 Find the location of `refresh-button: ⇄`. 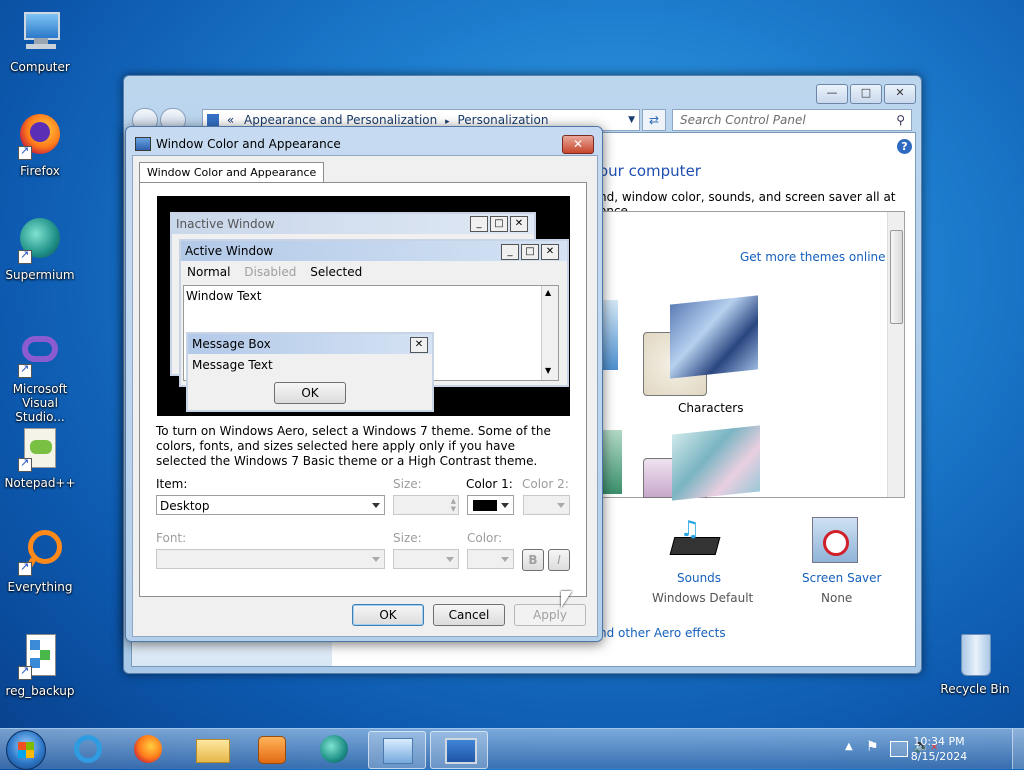

refresh-button: ⇄ is located at coordinates (654, 120).